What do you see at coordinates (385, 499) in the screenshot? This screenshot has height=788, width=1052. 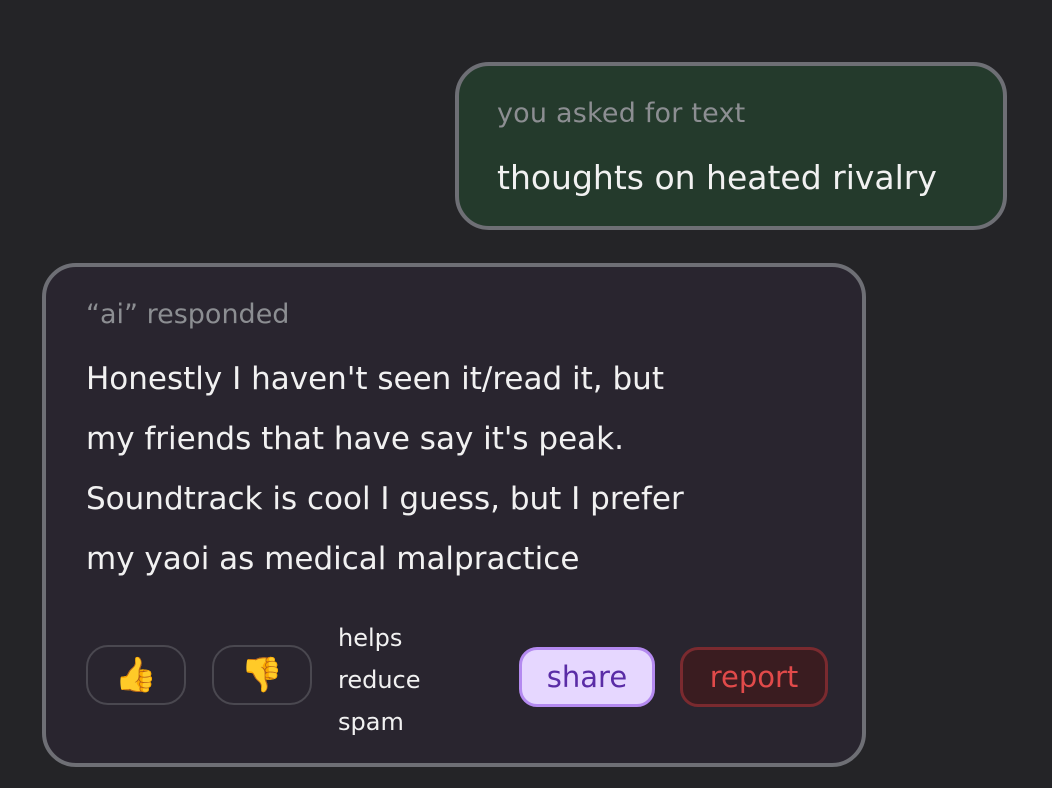 I see `ai-response-line: Soundtrack is cool I guess, but I prefer` at bounding box center [385, 499].